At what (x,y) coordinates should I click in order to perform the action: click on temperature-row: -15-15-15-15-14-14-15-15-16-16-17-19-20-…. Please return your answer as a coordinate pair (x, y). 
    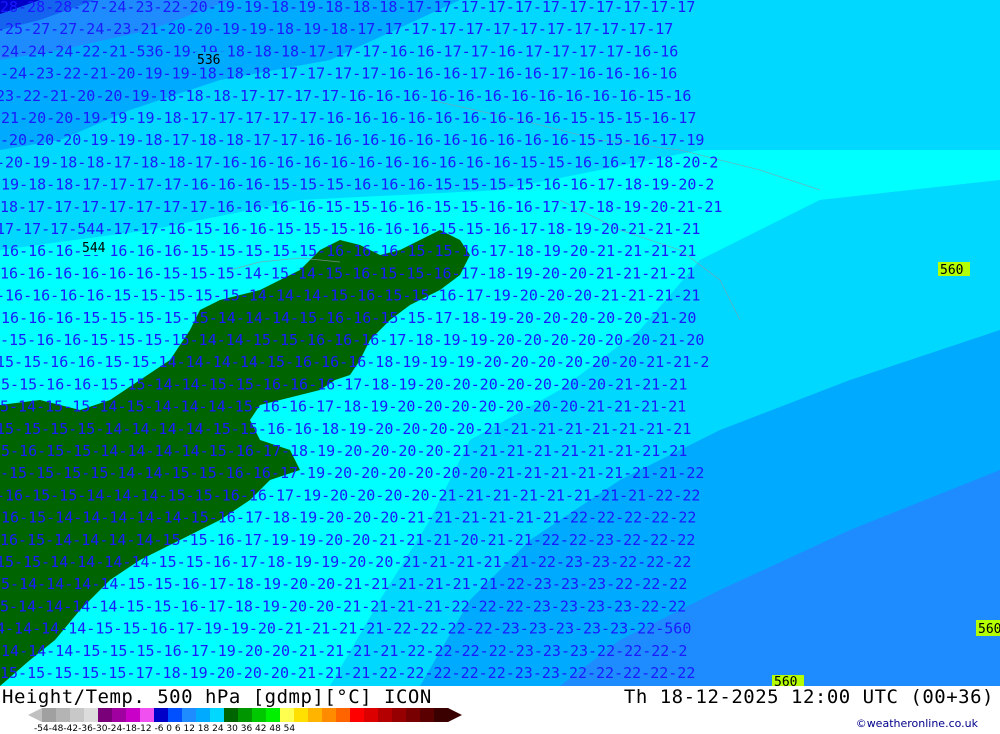
    Looking at the image, I should click on (352, 473).